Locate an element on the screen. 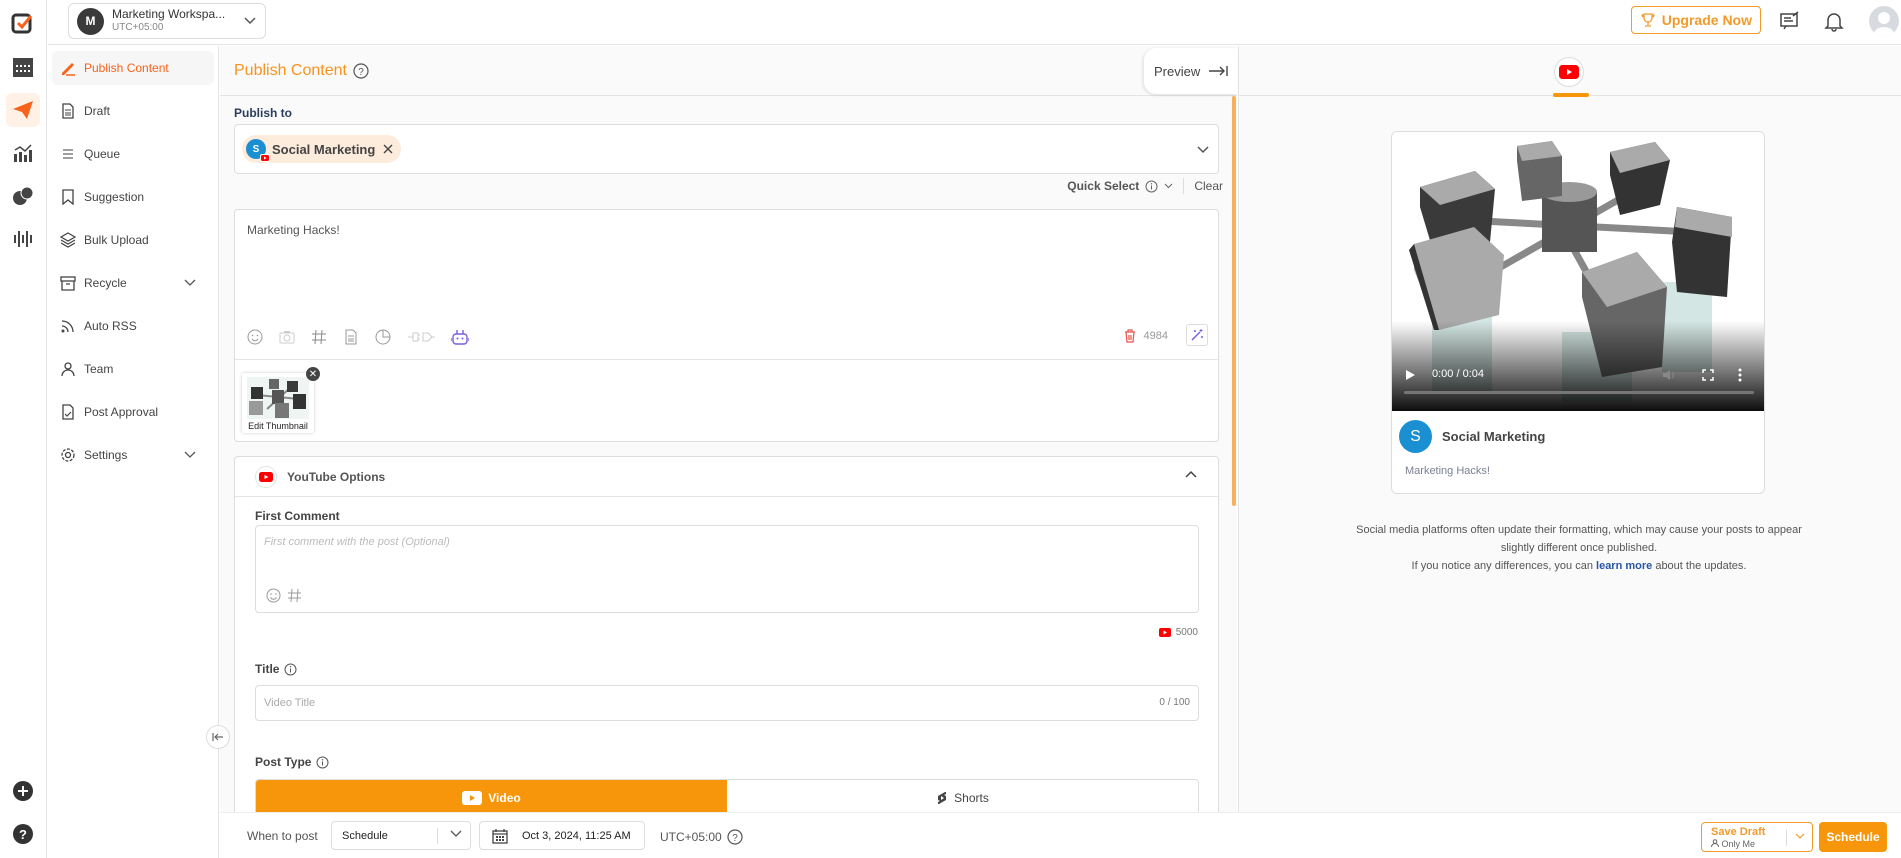 This screenshot has height=858, width=1901. editor-toolbar is located at coordinates (358, 337).